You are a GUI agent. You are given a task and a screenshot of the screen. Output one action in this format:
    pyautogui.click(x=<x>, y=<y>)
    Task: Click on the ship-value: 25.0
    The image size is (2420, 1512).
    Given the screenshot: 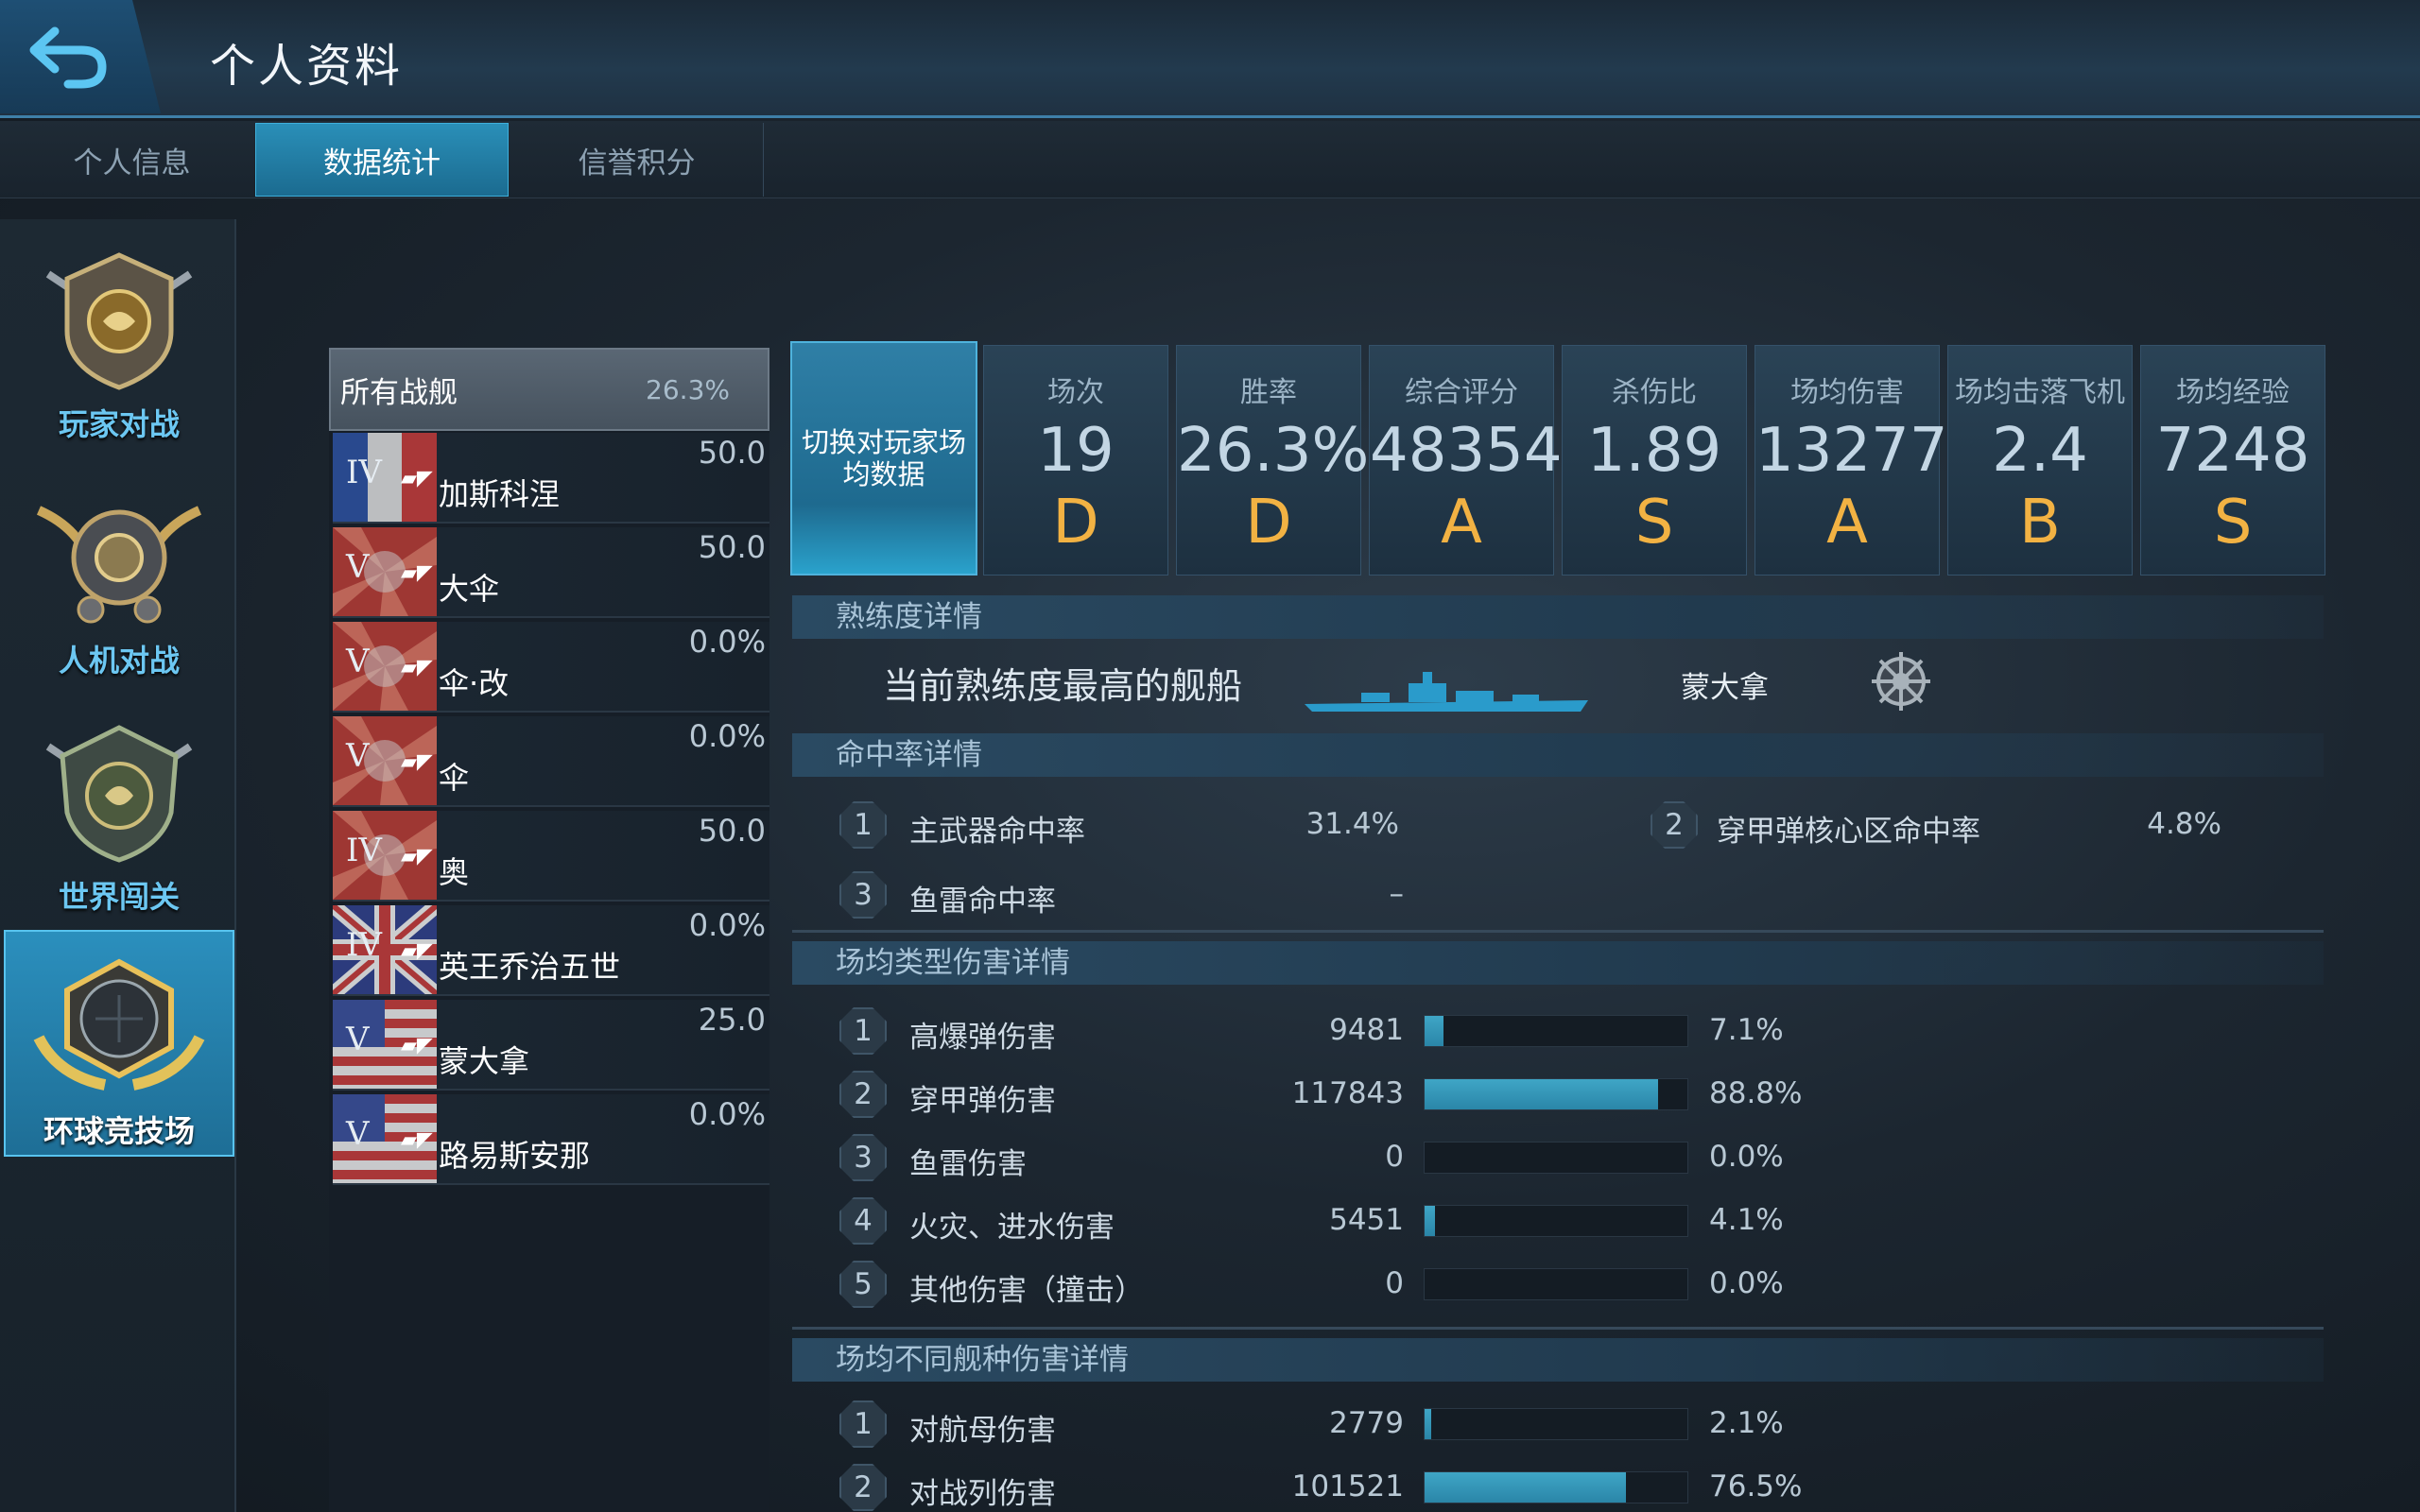 What is the action you would take?
    pyautogui.click(x=732, y=1020)
    